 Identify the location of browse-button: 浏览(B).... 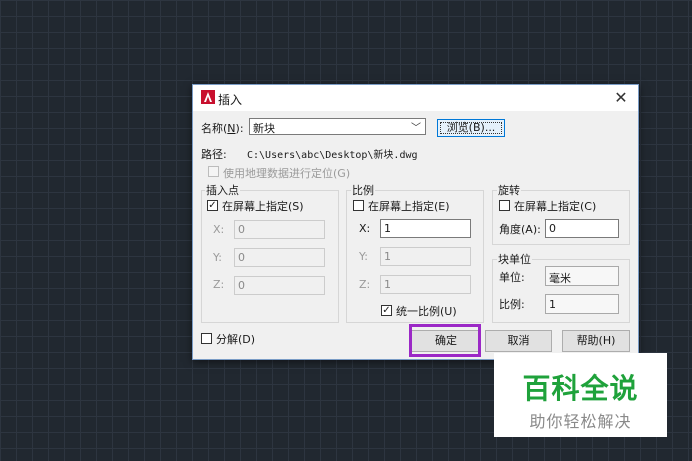
(471, 128).